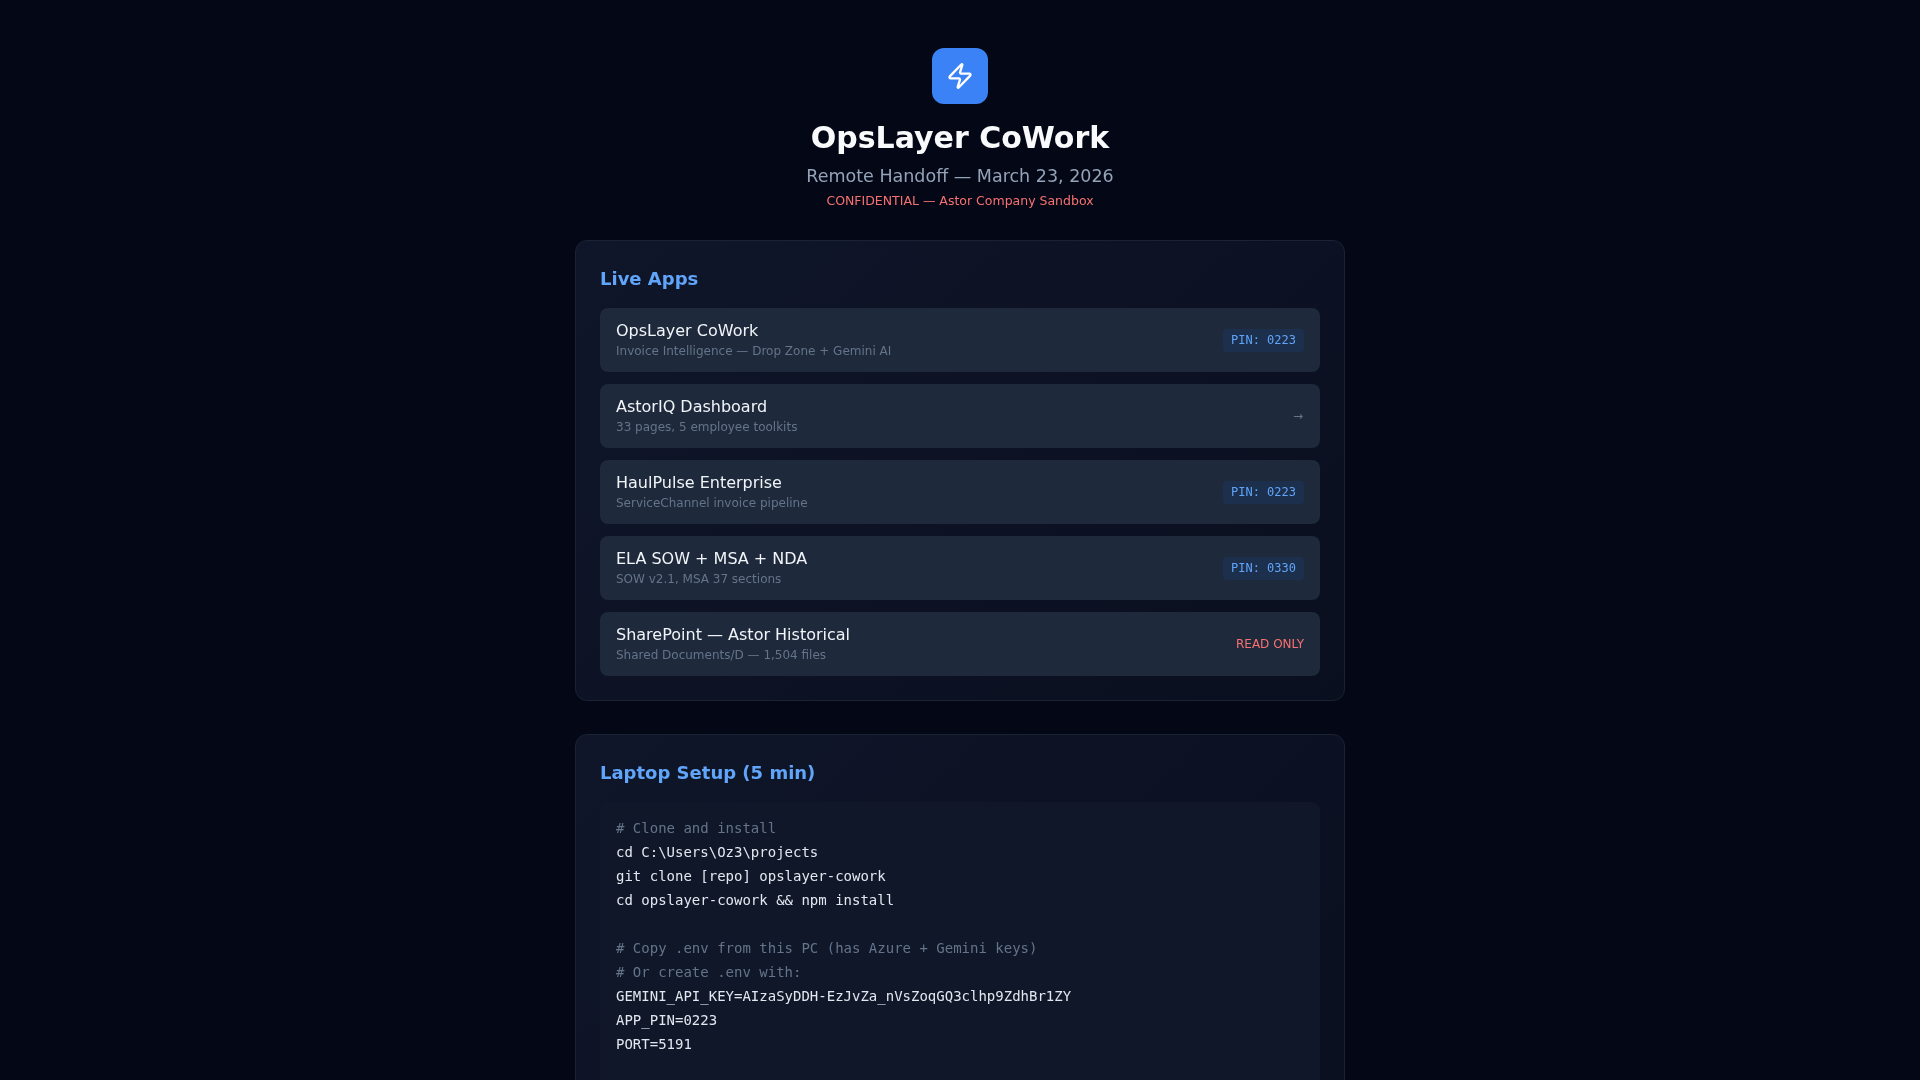 The height and width of the screenshot is (1080, 1920). What do you see at coordinates (1269, 644) in the screenshot?
I see `read-only-label: READ ONLY` at bounding box center [1269, 644].